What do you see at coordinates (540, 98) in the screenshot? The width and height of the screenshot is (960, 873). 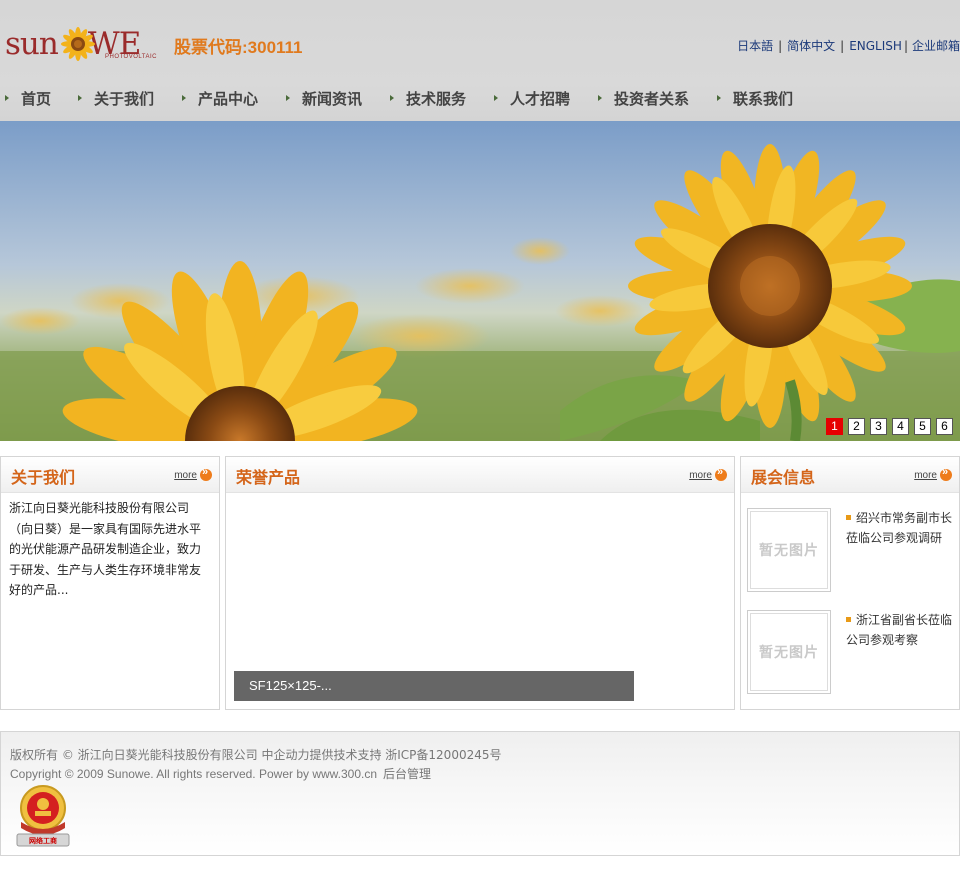 I see `nav-item-label: 人才招聘` at bounding box center [540, 98].